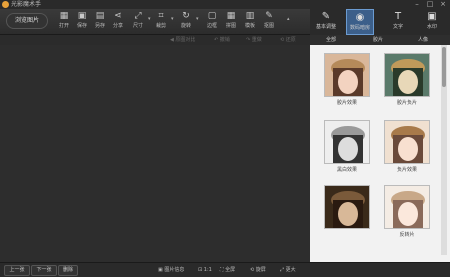 Image resolution: width=450 pixels, height=277 pixels. I want to click on filter-label-negative: 负片效果, so click(406, 170).